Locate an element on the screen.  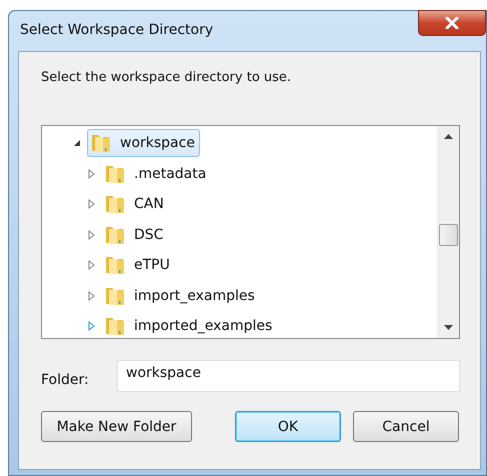
tree-item: CAN is located at coordinates (135, 204).